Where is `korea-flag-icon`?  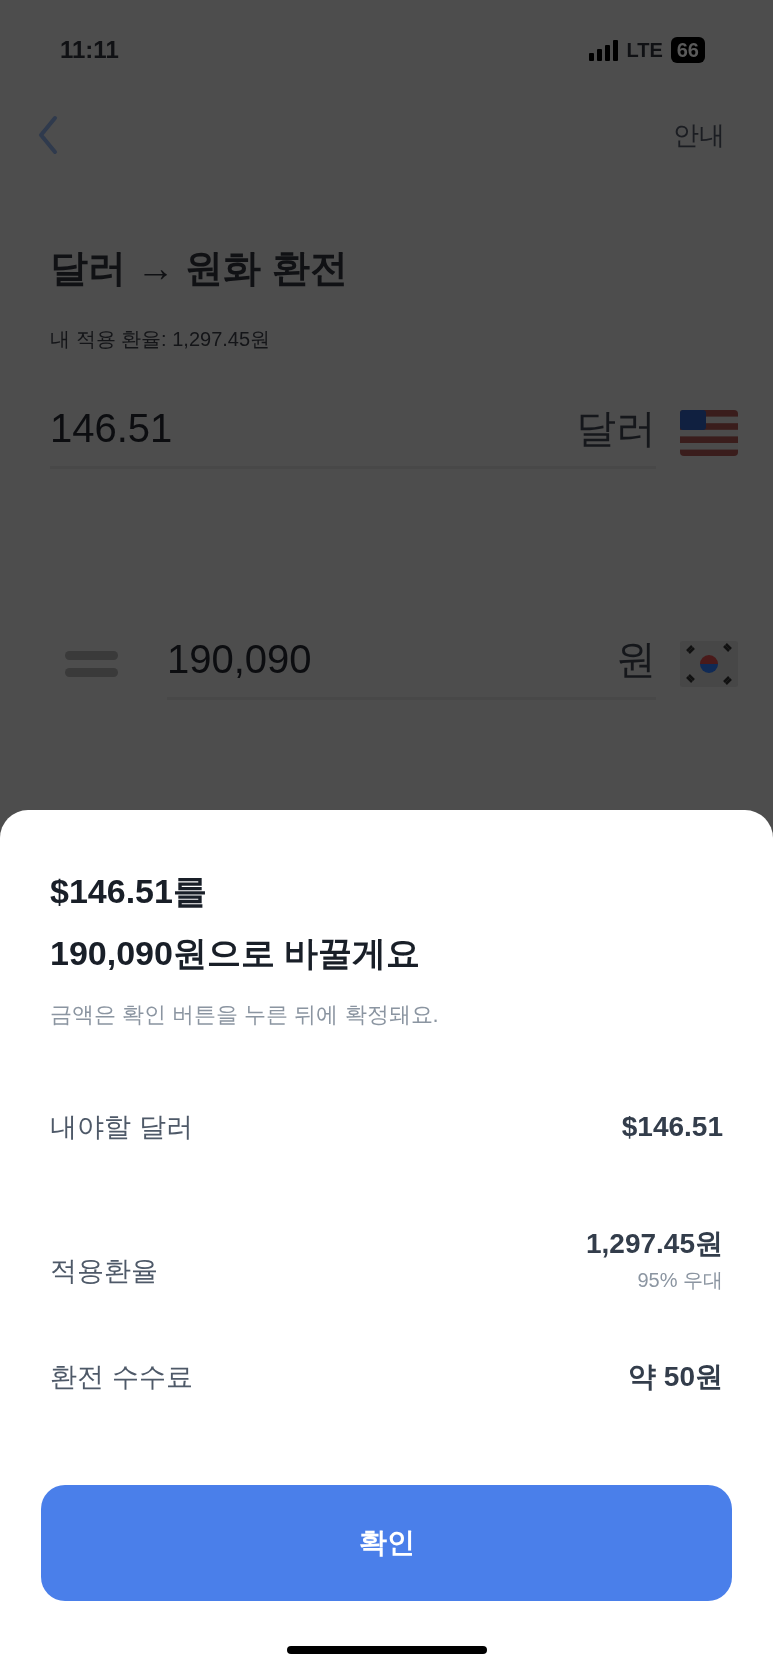
korea-flag-icon is located at coordinates (709, 664).